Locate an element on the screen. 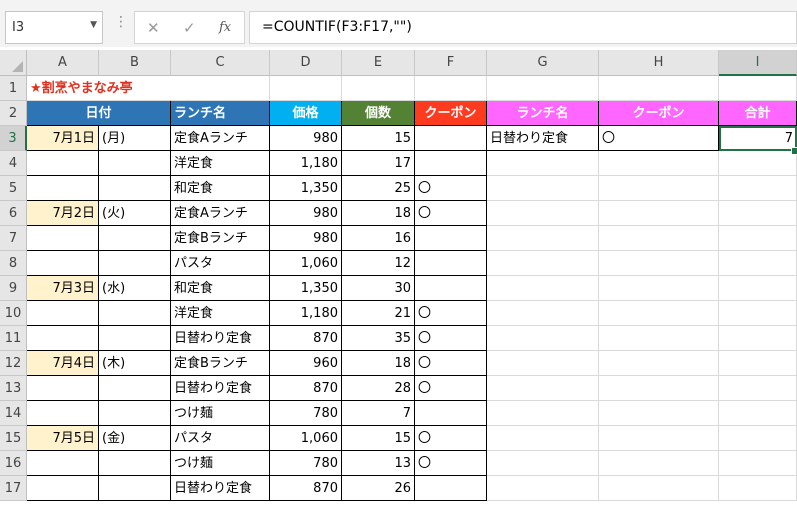  more-options-icon: ⋮ is located at coordinates (121, 22).